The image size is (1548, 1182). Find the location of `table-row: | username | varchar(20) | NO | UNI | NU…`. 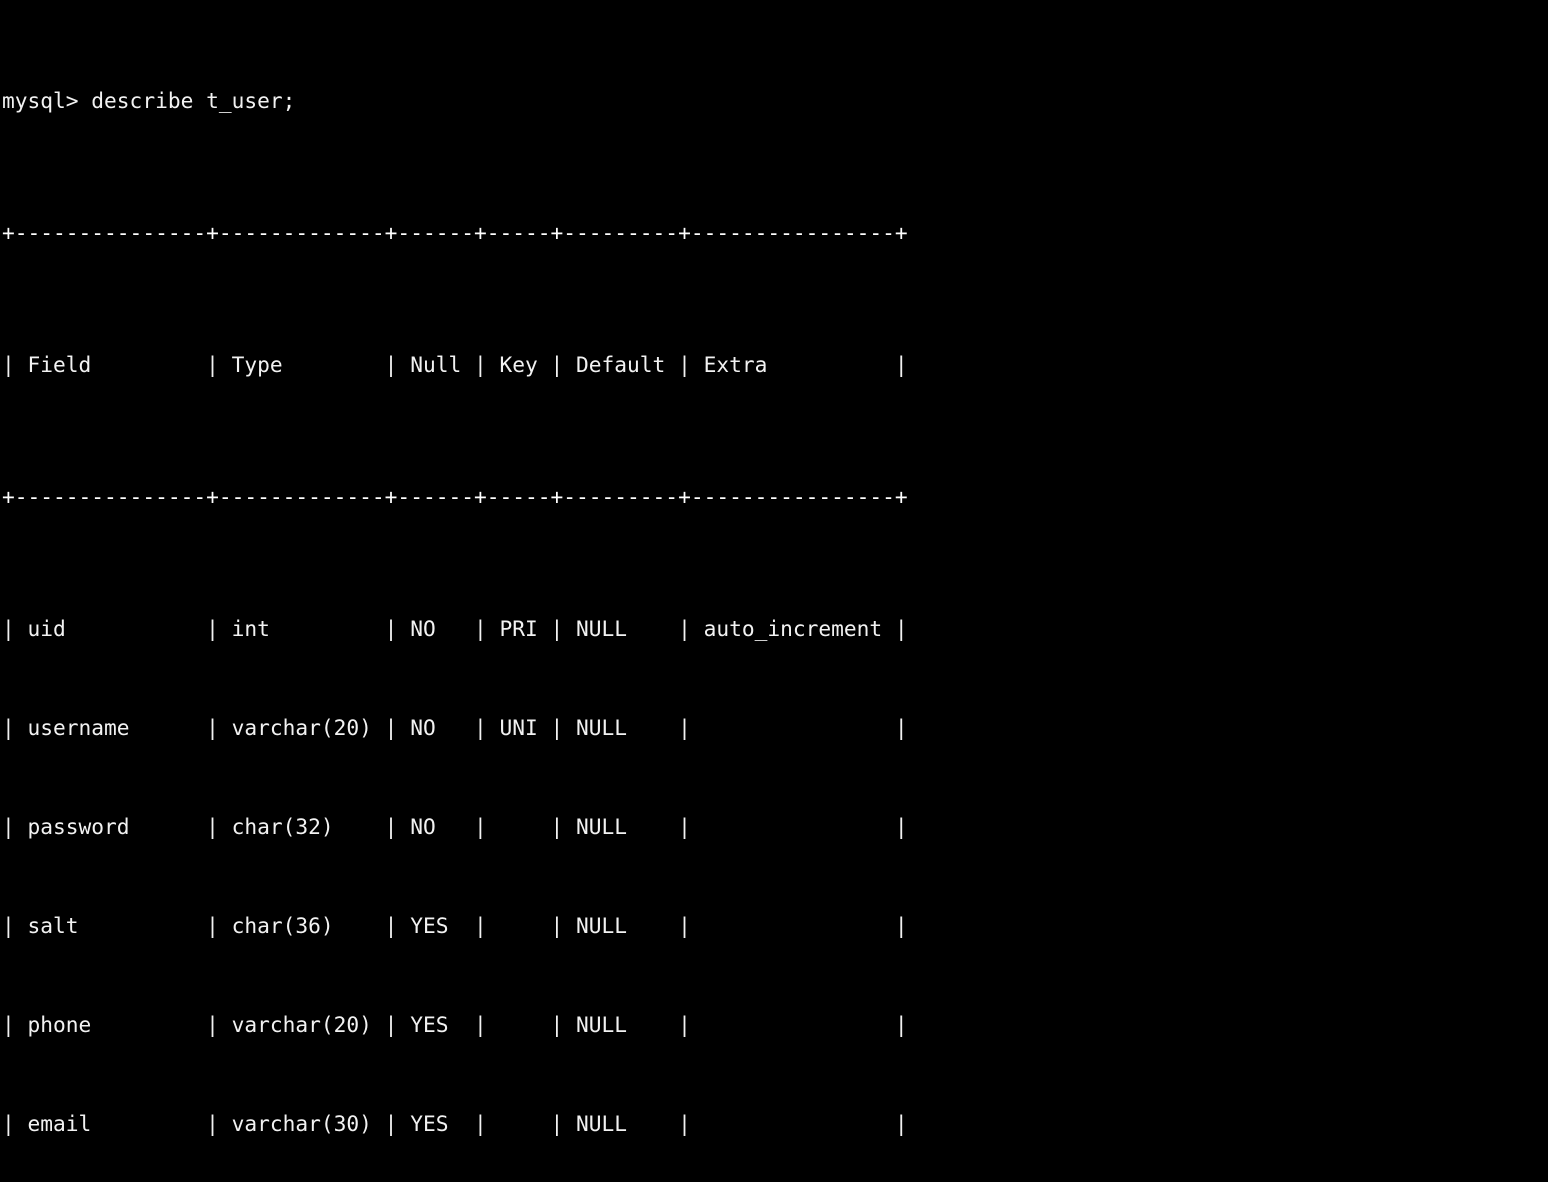

table-row: | username | varchar(20) | NO | UNI | NU… is located at coordinates (455, 727).